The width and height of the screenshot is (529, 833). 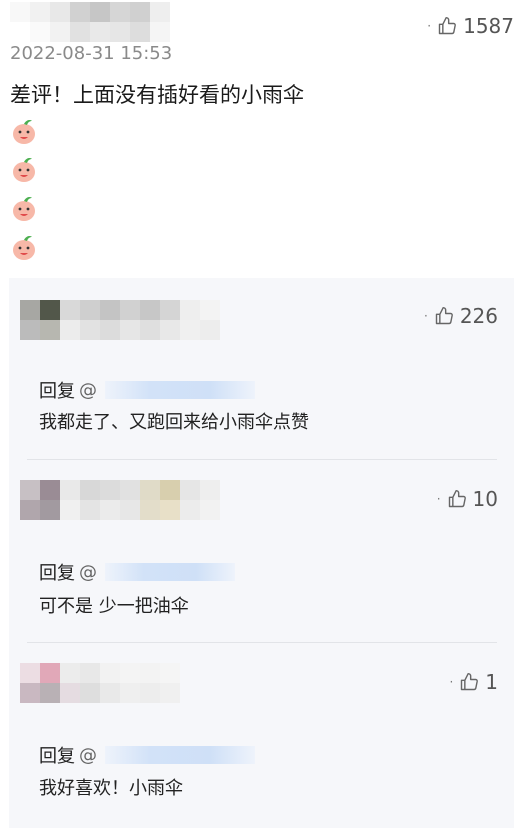 What do you see at coordinates (114, 606) in the screenshot?
I see `reply-text: 可不是 少一把油伞` at bounding box center [114, 606].